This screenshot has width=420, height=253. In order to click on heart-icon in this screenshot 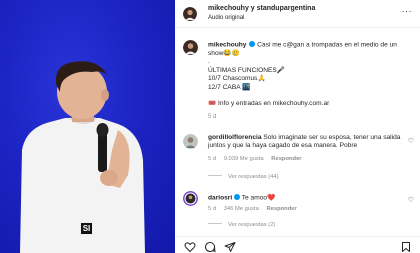, I will do `click(190, 247)`.